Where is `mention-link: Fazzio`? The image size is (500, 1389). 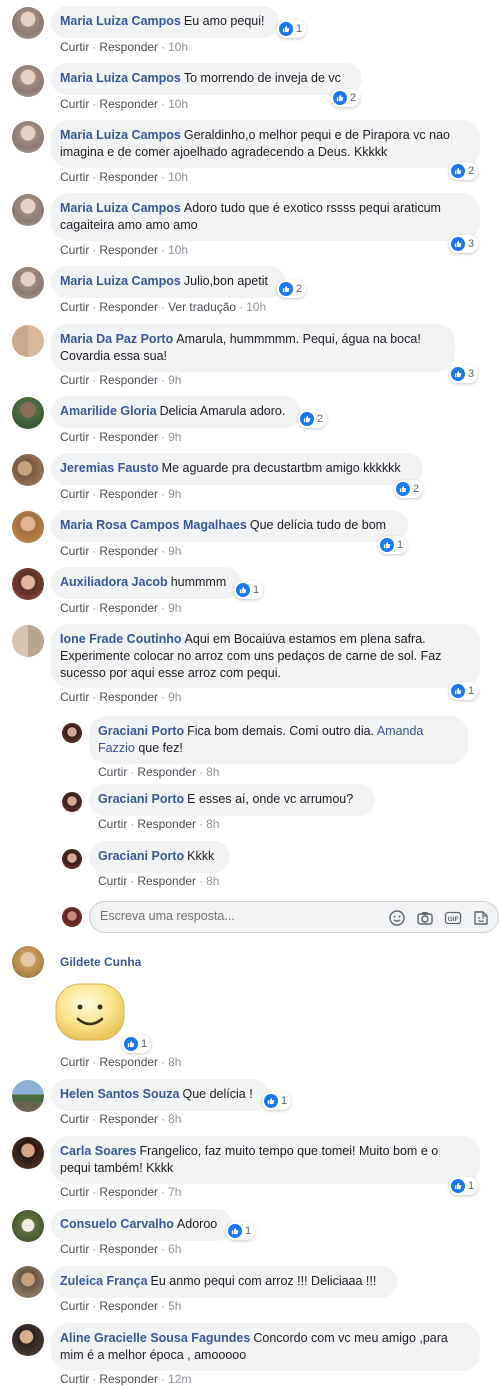 mention-link: Fazzio is located at coordinates (116, 748).